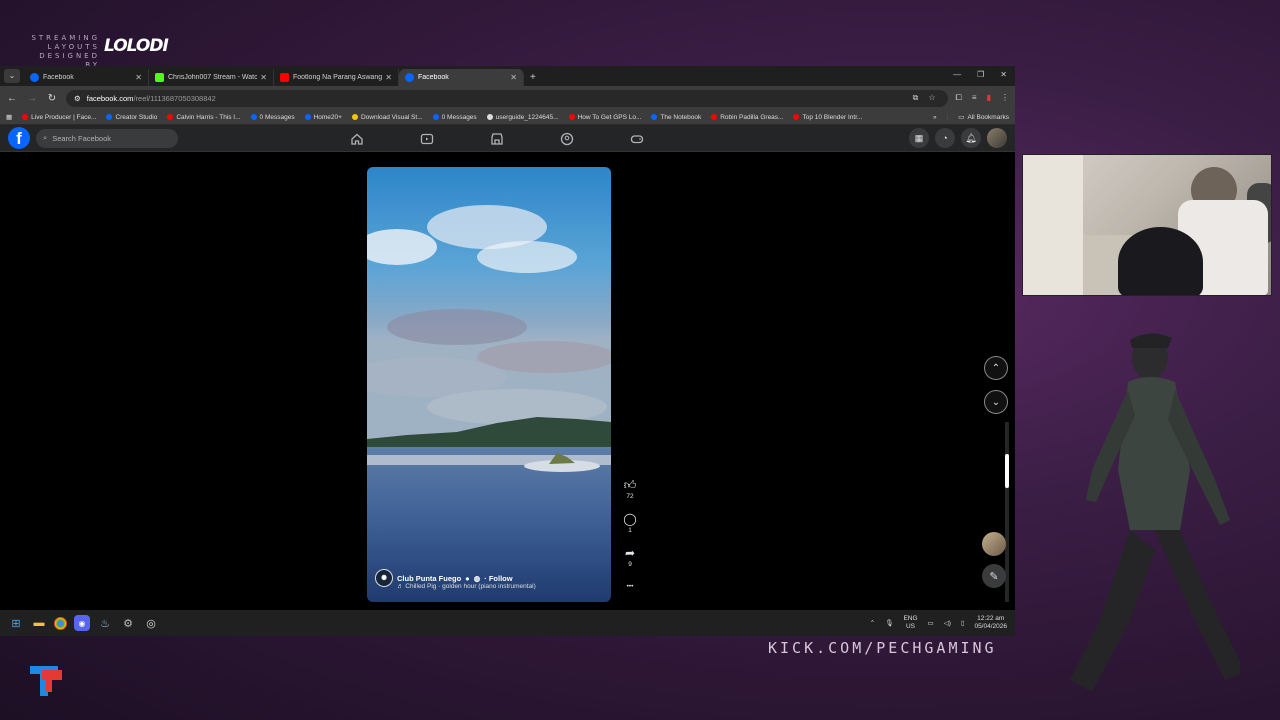  I want to click on bookmark-item: Creator Studio, so click(131, 117).